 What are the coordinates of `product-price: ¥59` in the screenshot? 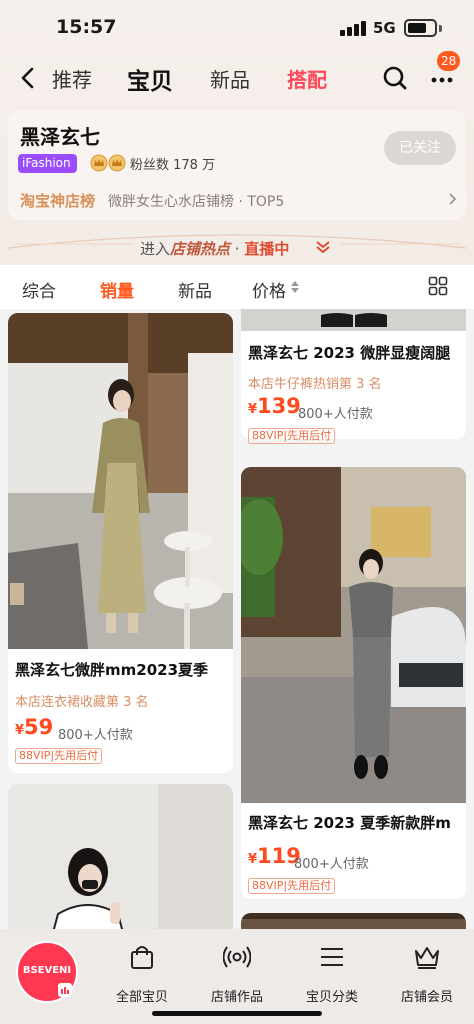 It's located at (34, 727).